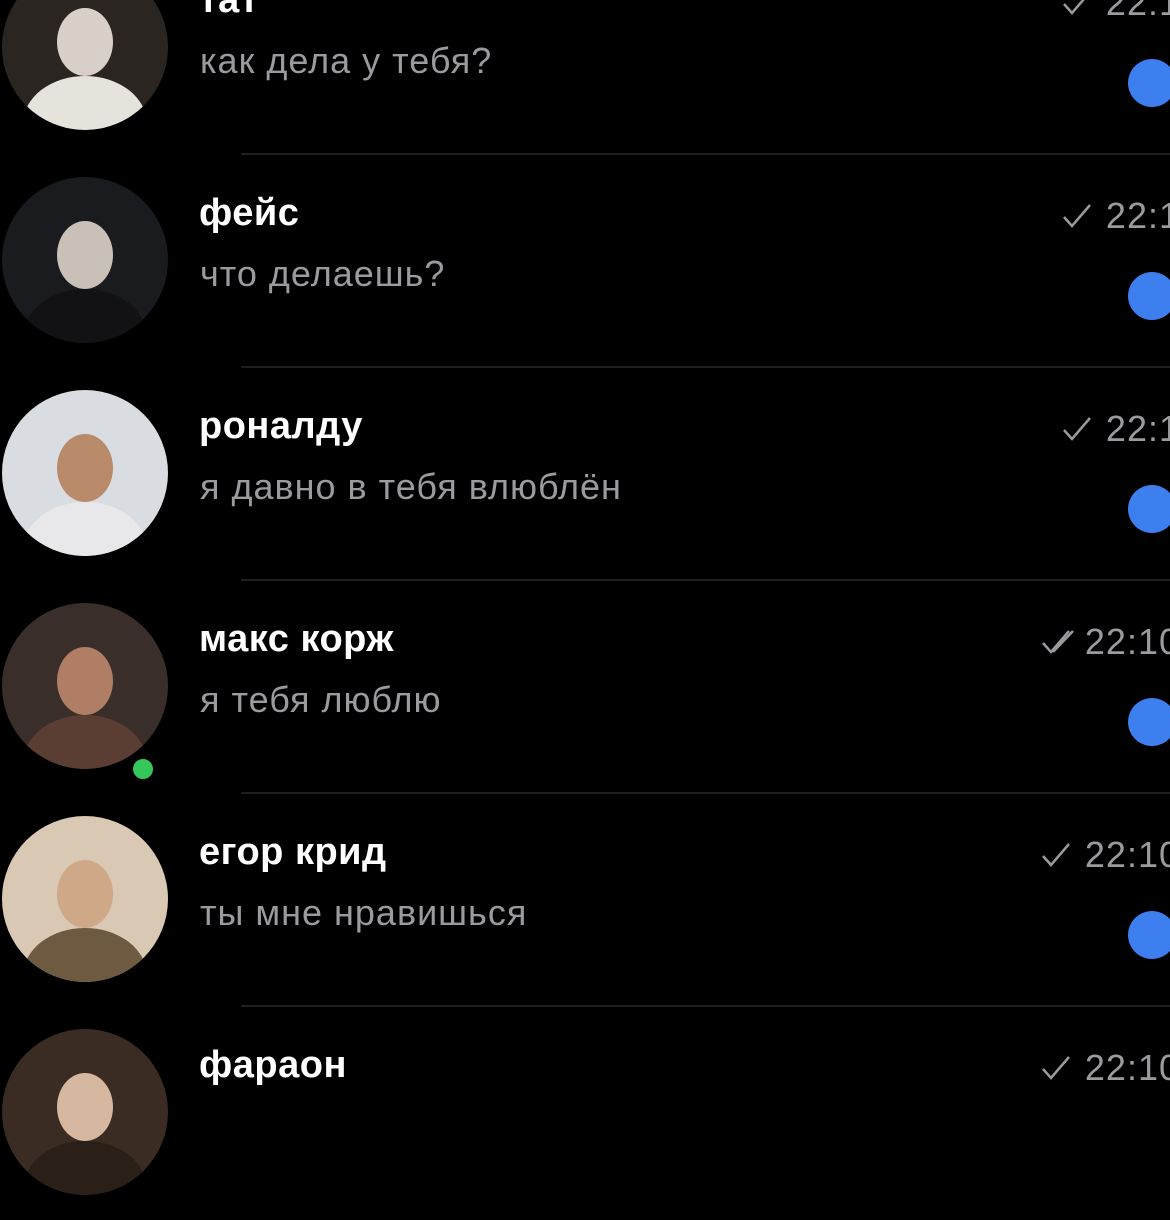 The image size is (1170, 1220). Describe the element at coordinates (346, 60) in the screenshot. I see `chat-preview: как дела у тебя?` at that location.